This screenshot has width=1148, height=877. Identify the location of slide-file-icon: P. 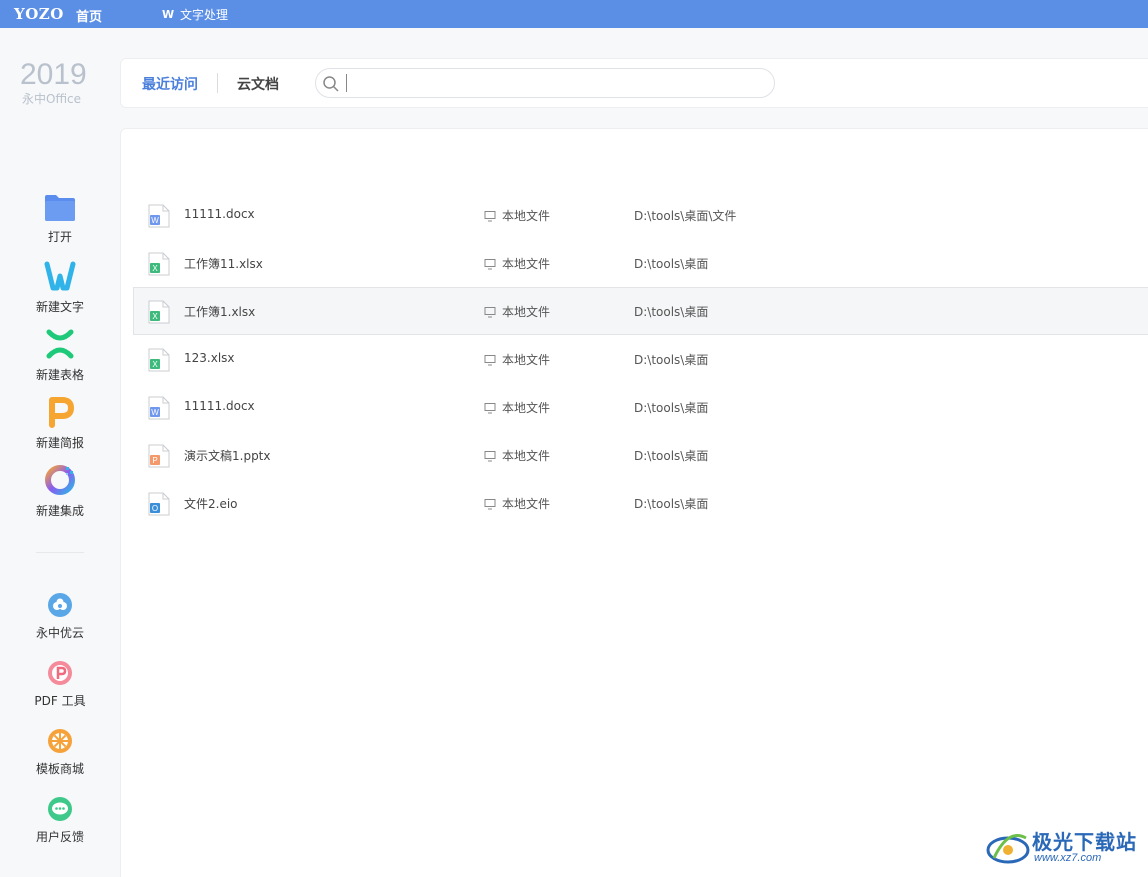
(159, 456).